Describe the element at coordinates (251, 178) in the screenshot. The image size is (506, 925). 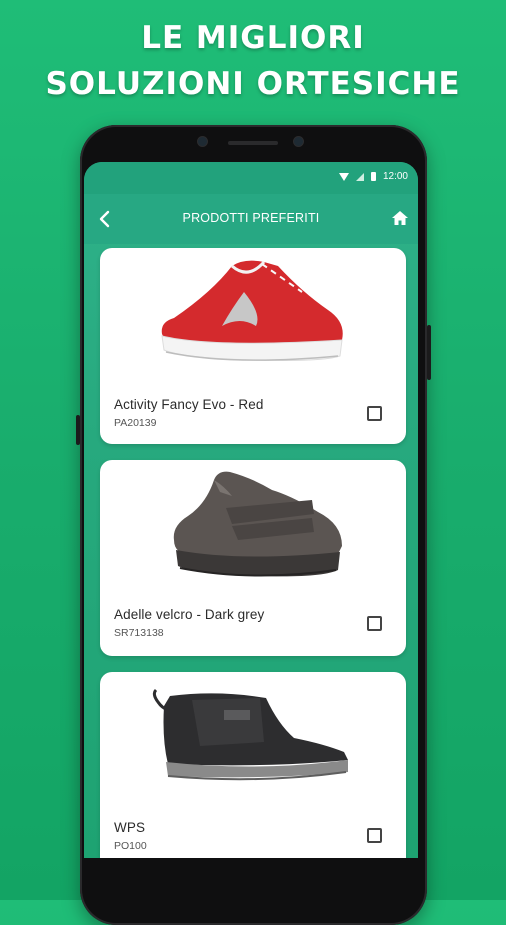
I see `status-bar: 12:00` at that location.